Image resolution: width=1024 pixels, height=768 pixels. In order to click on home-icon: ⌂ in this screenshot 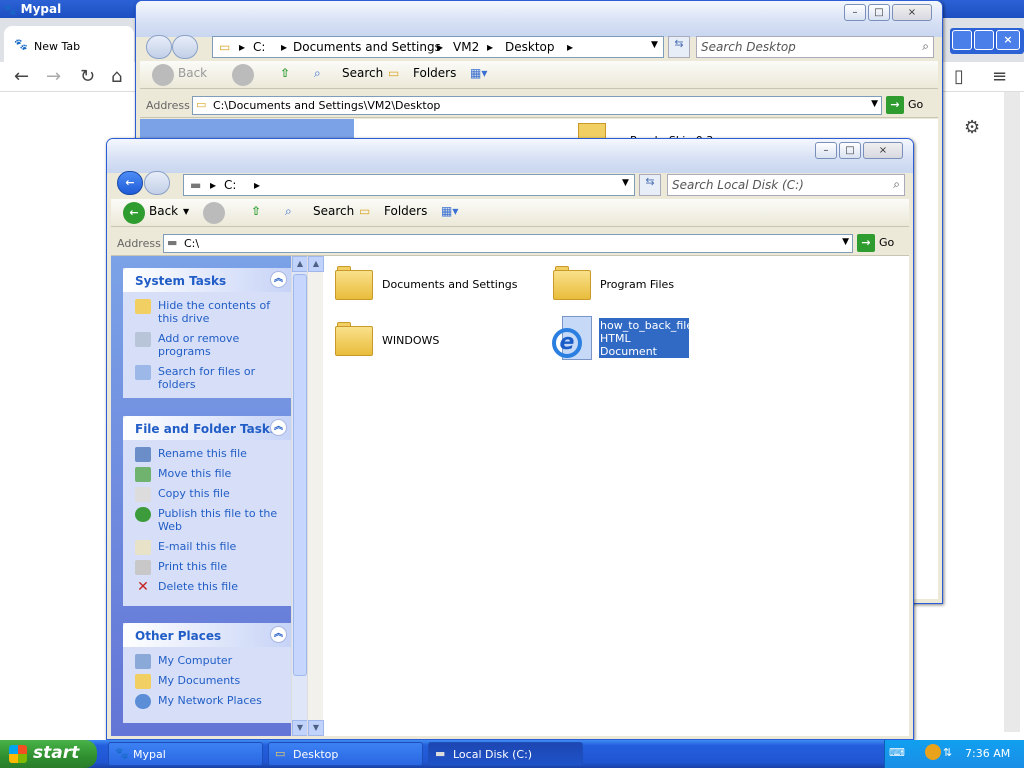, I will do `click(116, 76)`.